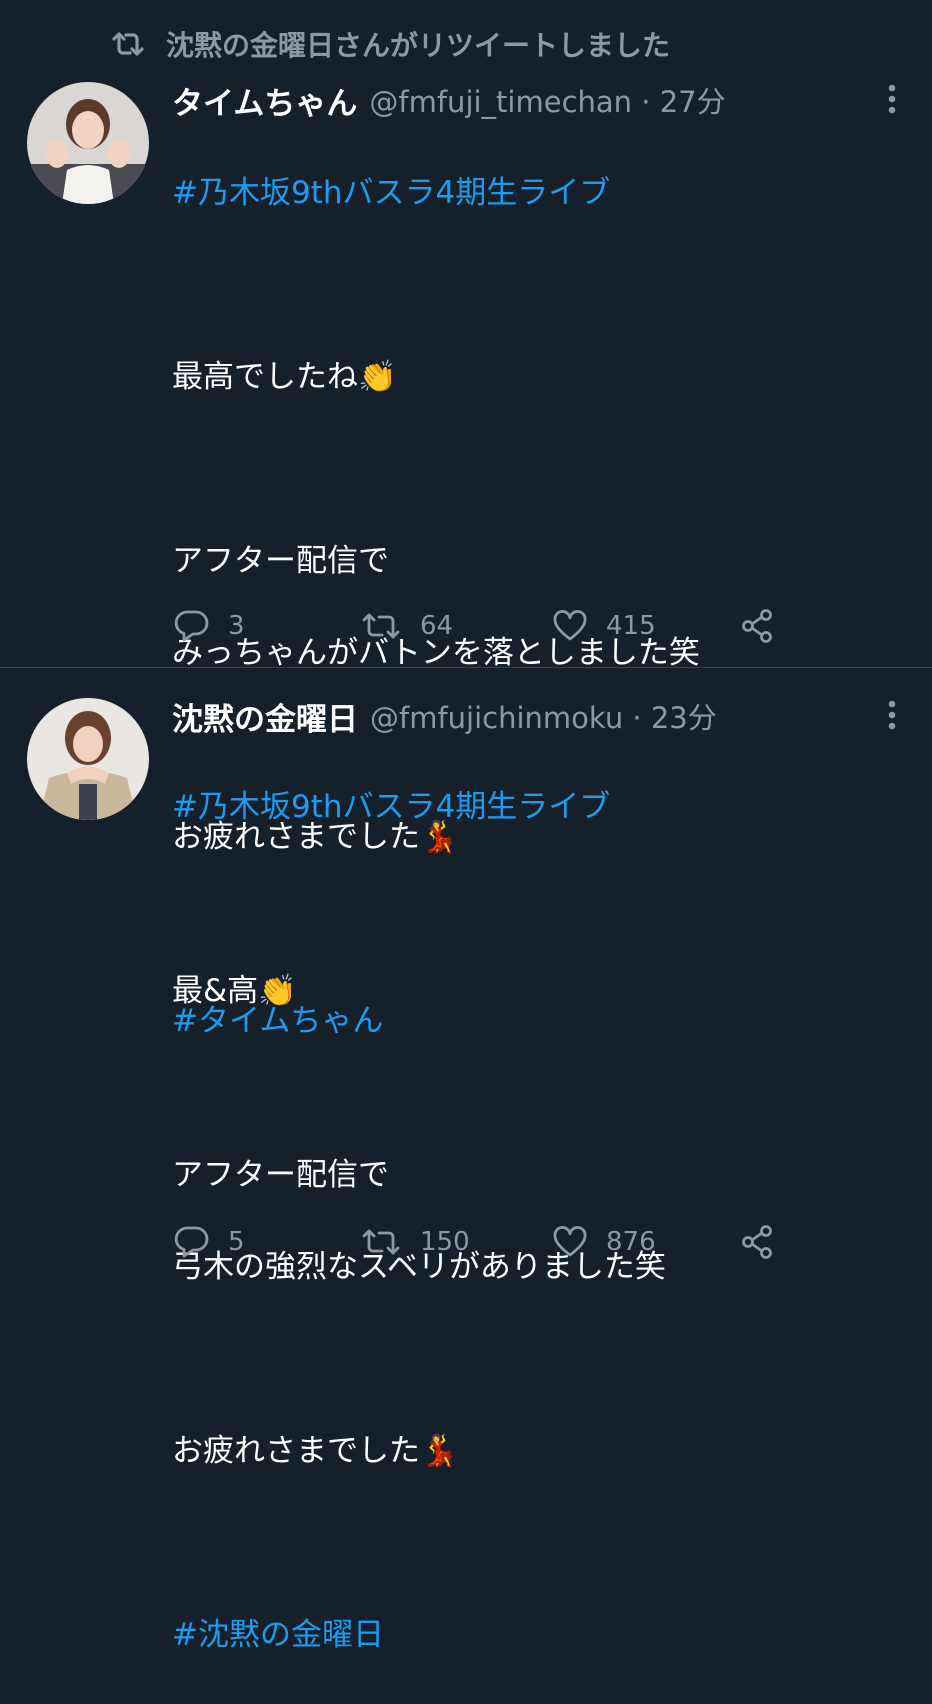  What do you see at coordinates (482, 626) in the screenshot?
I see `tweet-actions: 3 64 415` at bounding box center [482, 626].